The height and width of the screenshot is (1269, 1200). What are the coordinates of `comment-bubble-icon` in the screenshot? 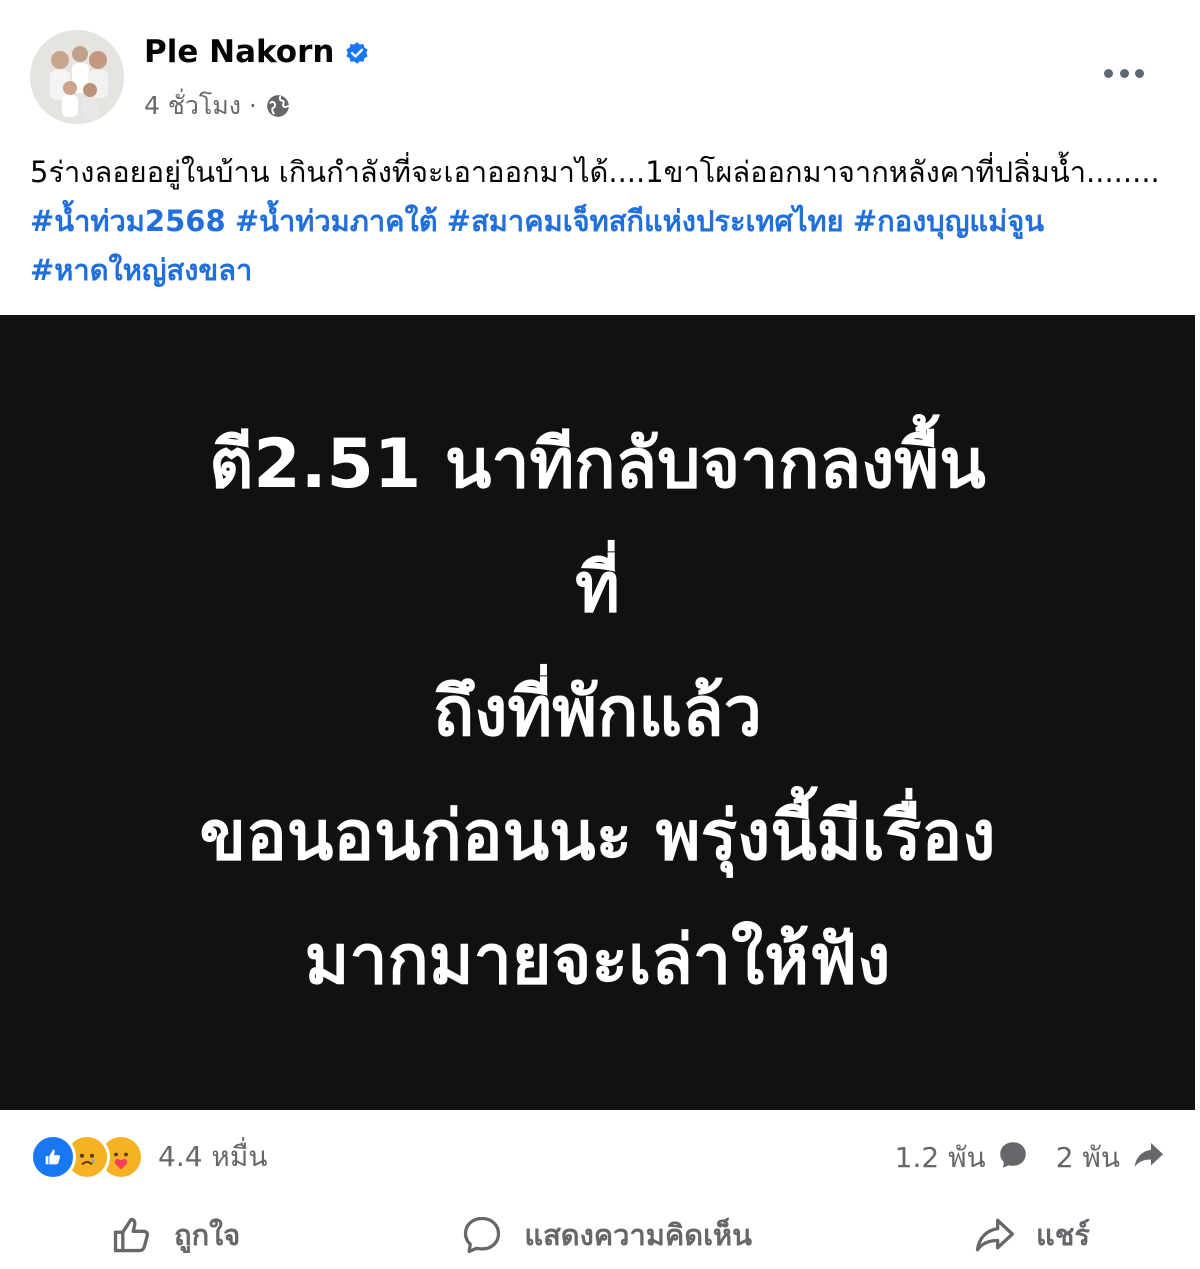 It's located at (1013, 1158).